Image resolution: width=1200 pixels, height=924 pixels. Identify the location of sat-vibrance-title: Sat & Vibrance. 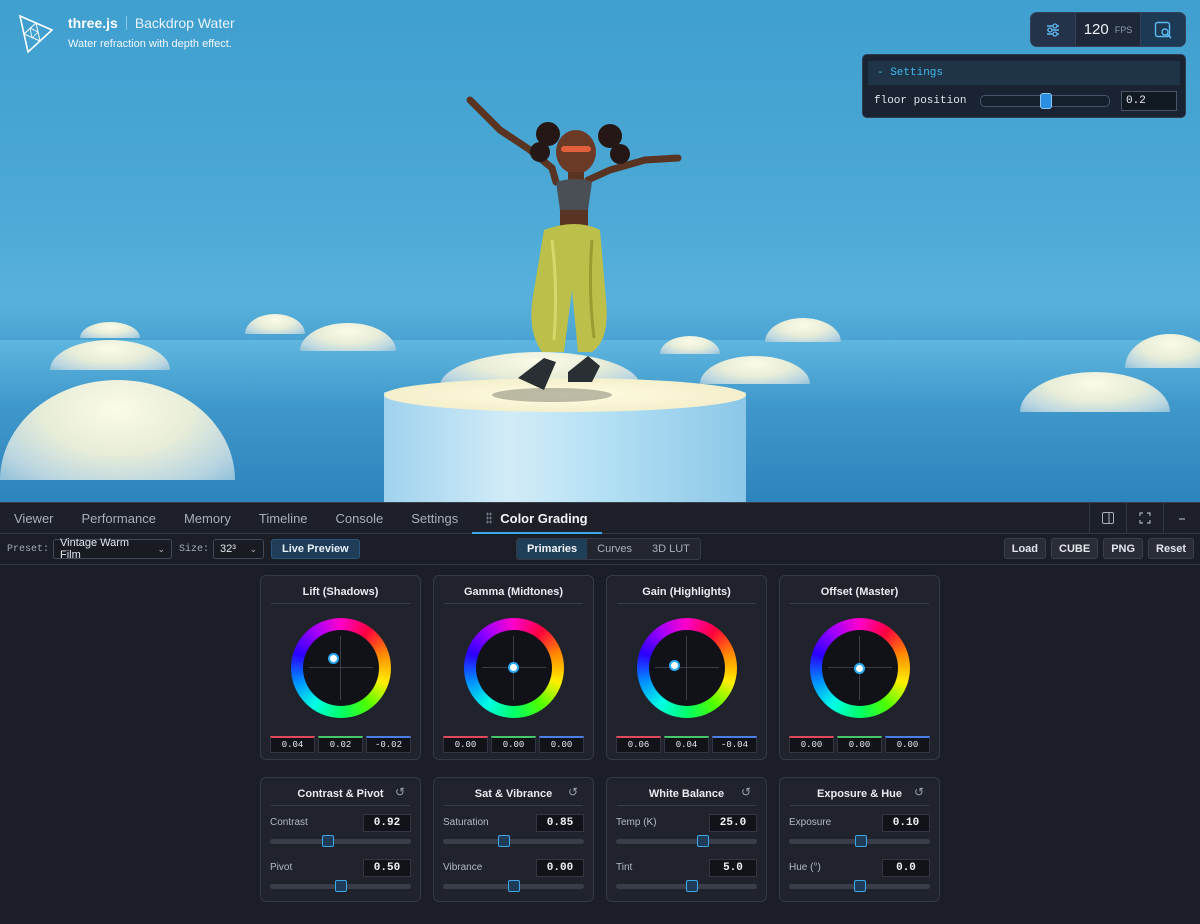
(513, 796).